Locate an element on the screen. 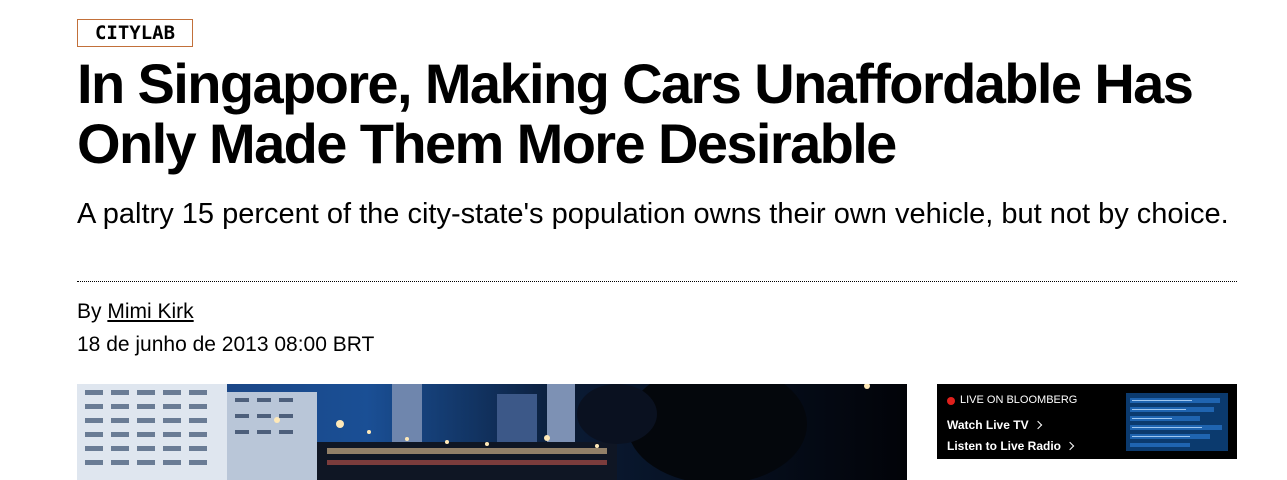  hero-image is located at coordinates (492, 432).